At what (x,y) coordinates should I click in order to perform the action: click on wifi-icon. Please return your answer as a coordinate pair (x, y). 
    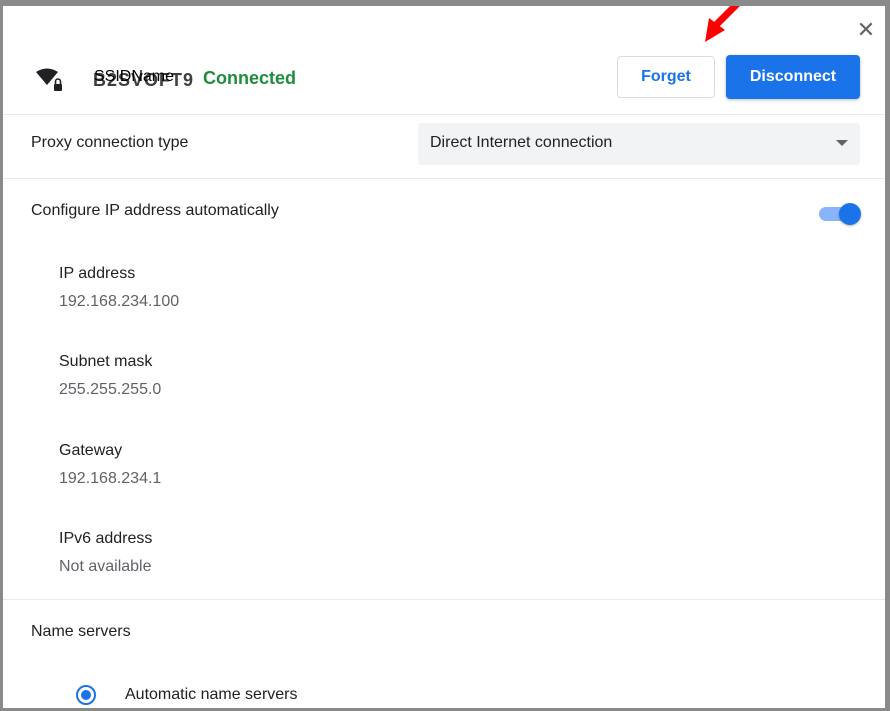
    Looking at the image, I should click on (49, 79).